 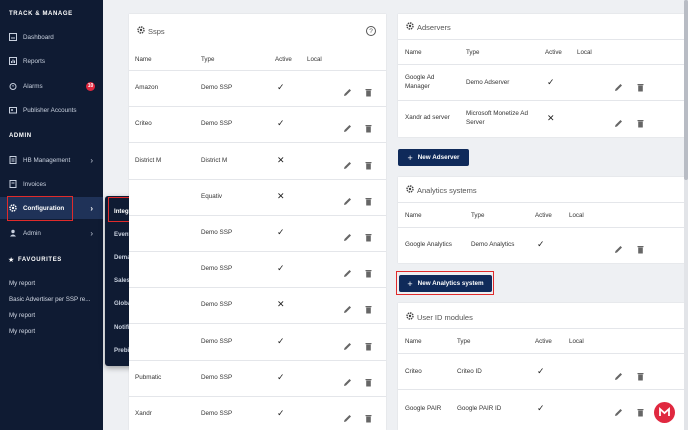 I want to click on card-title-text: Adservers, so click(x=434, y=27).